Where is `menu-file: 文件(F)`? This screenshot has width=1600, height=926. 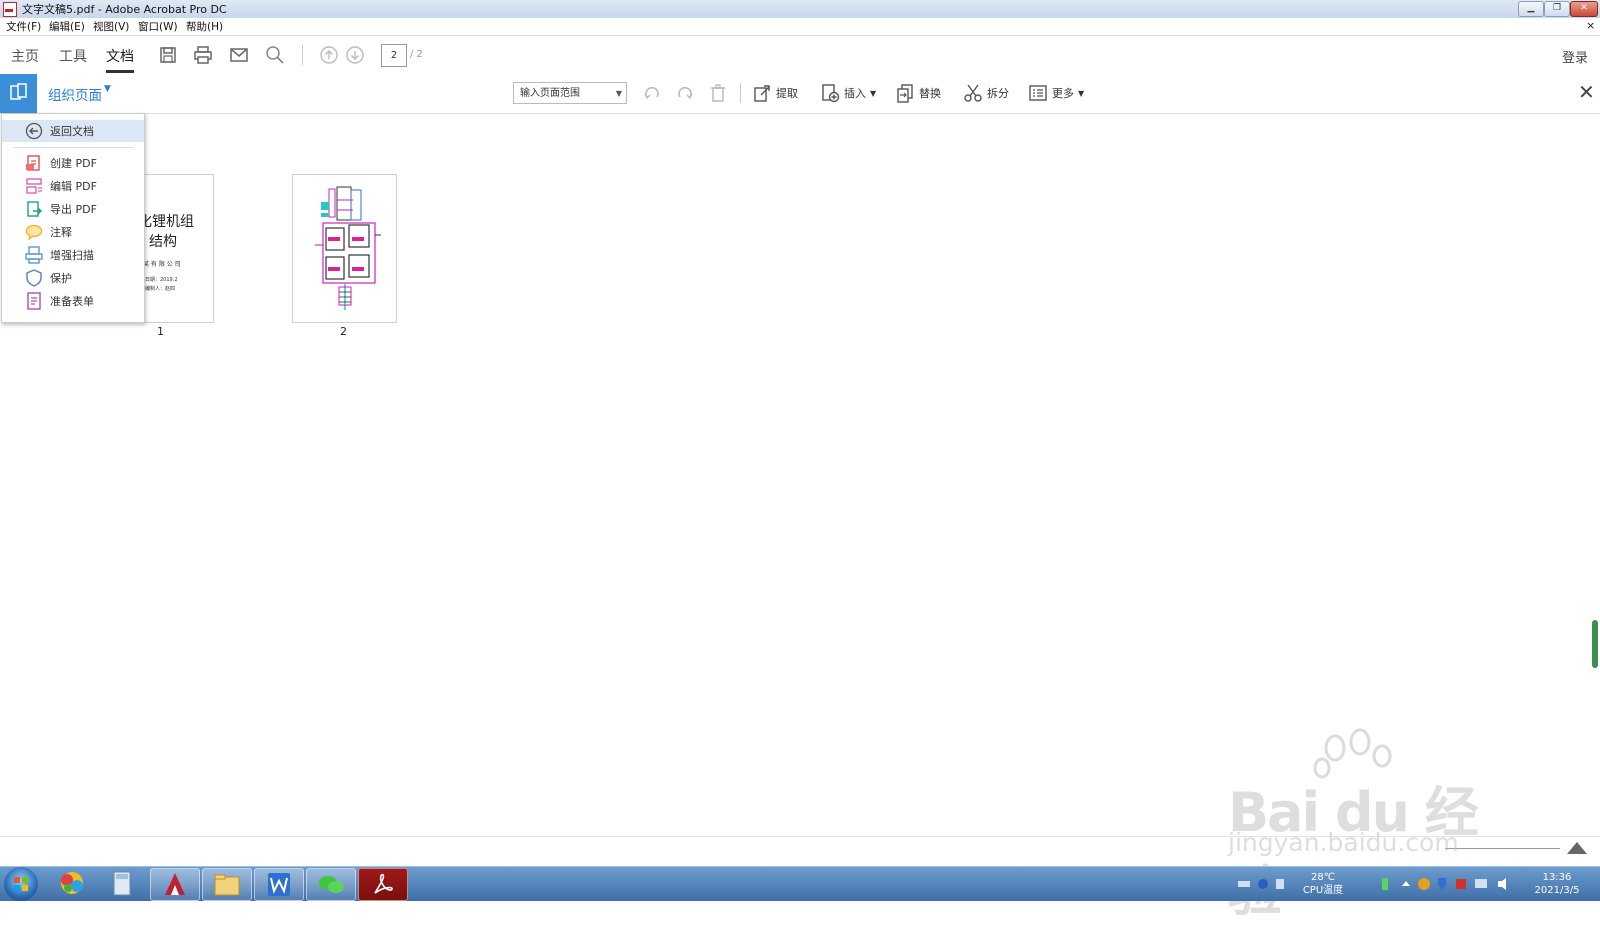
menu-file: 文件(F) is located at coordinates (23, 26).